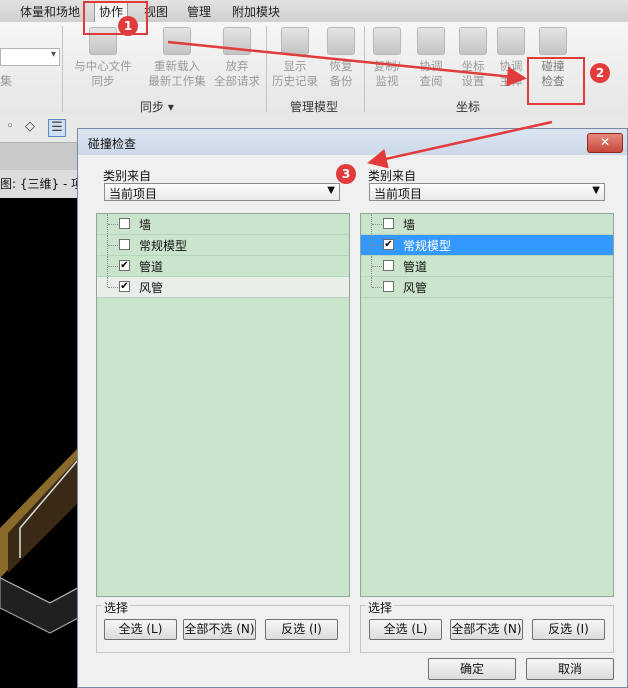  I want to click on step-badge-1: 1, so click(128, 26).